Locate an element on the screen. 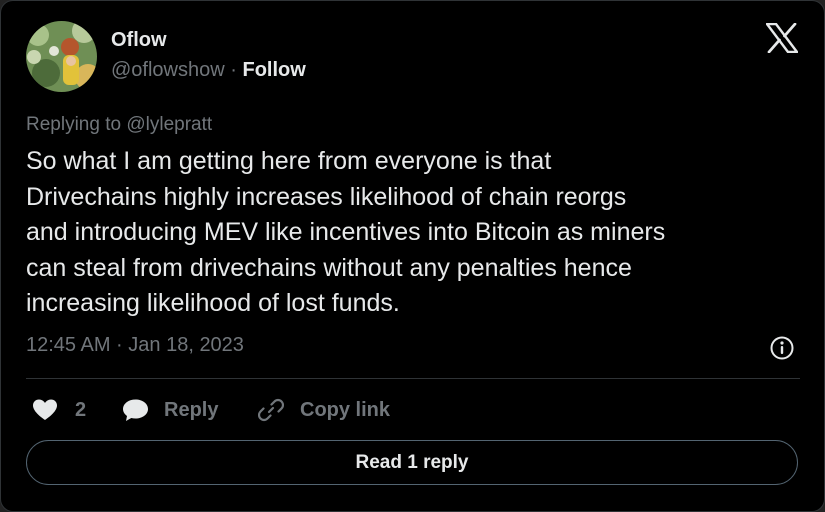 This screenshot has width=825, height=512. read-replies-button: Read 1 reply is located at coordinates (412, 462).